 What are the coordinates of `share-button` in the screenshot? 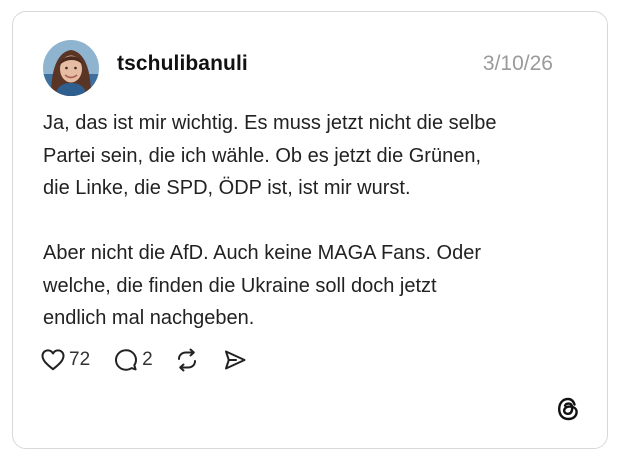 It's located at (235, 360).